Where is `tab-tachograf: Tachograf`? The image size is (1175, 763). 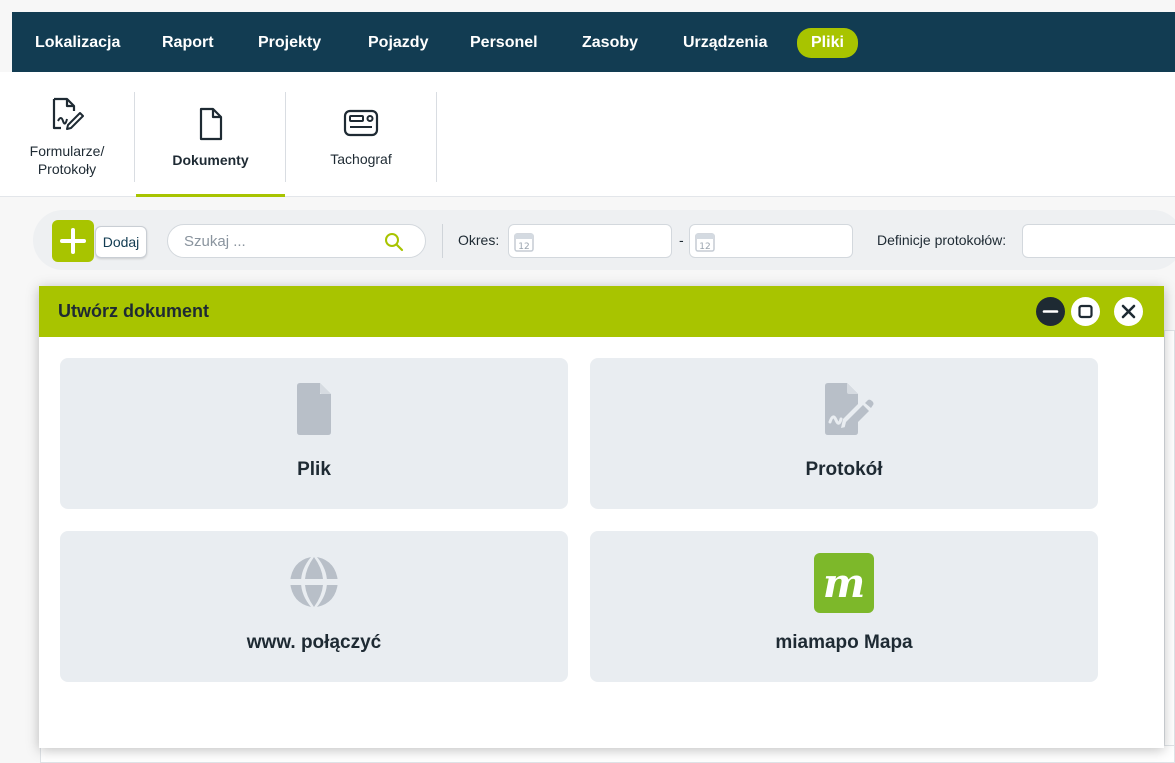
tab-tachograf: Tachograf is located at coordinates (361, 134).